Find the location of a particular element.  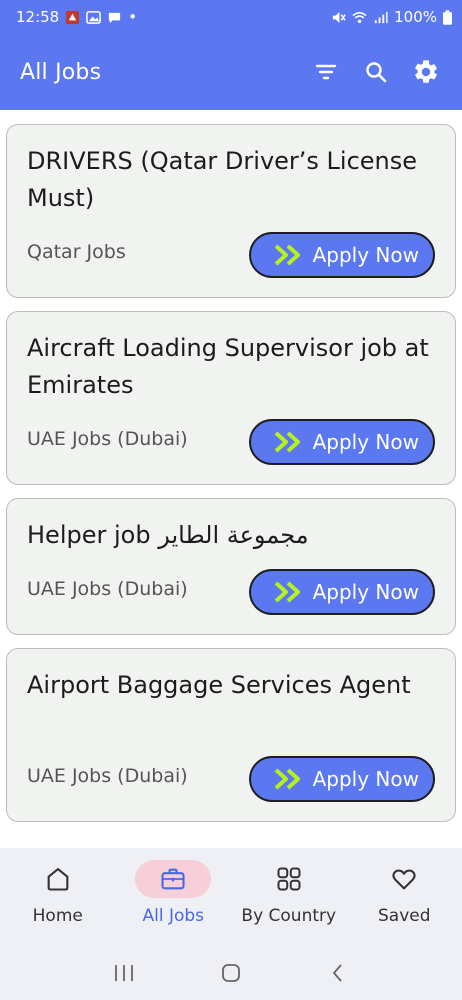

filter-button is located at coordinates (326, 72).